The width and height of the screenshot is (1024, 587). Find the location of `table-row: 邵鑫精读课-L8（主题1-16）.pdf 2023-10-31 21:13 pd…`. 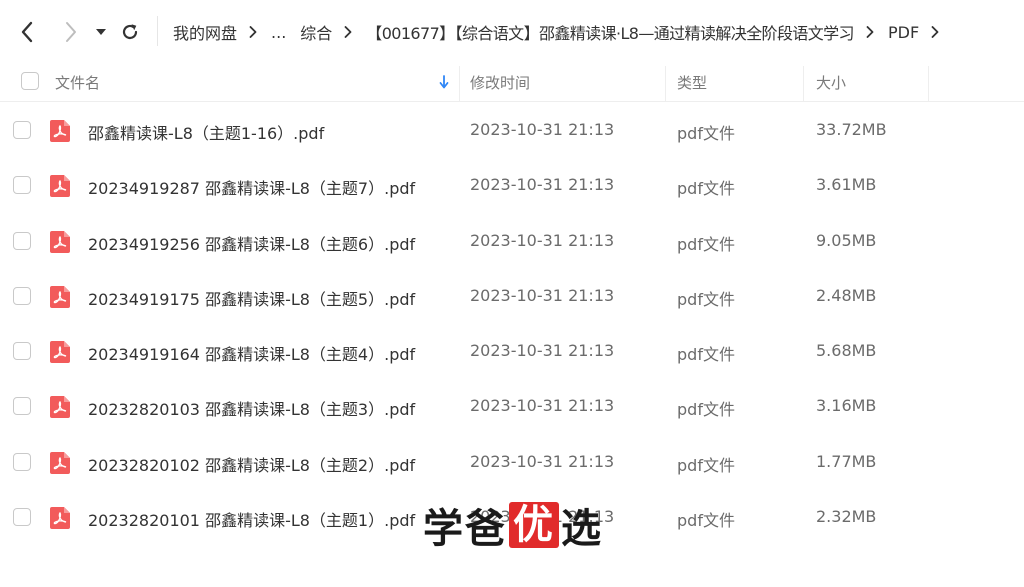

table-row: 邵鑫精读课-L8（主题1-16）.pdf 2023-10-31 21:13 pd… is located at coordinates (512, 130).